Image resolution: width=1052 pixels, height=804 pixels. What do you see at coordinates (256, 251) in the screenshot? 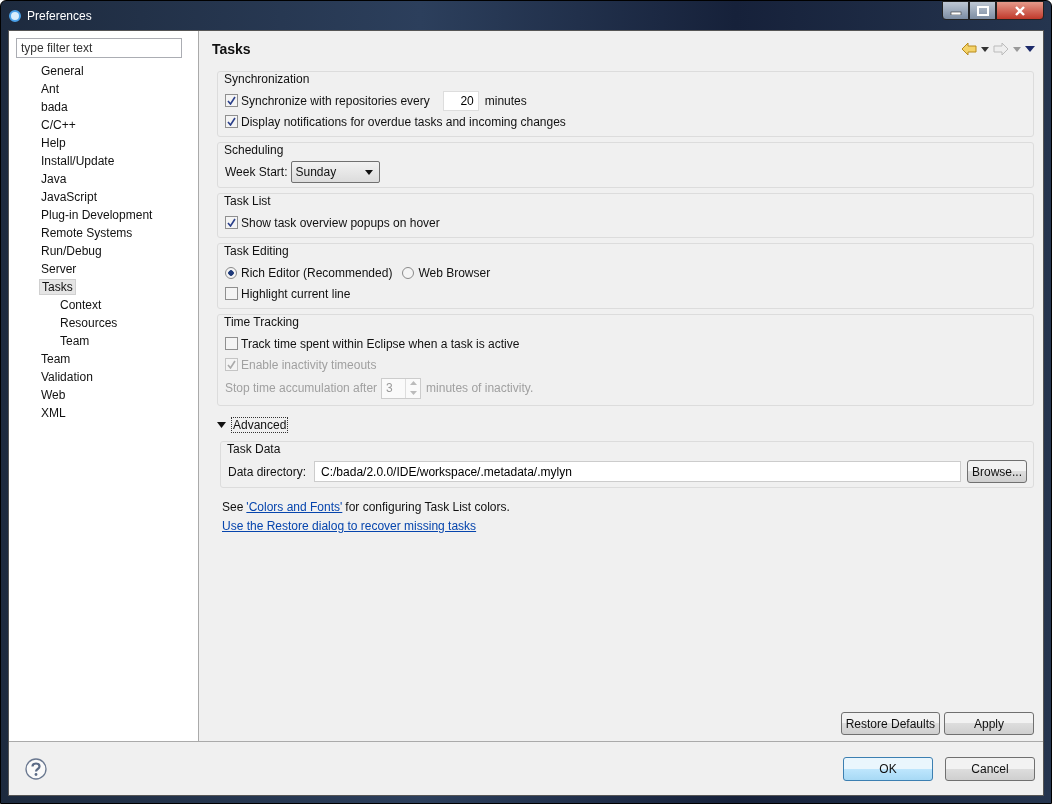
I see `group-title: Task Editing` at bounding box center [256, 251].